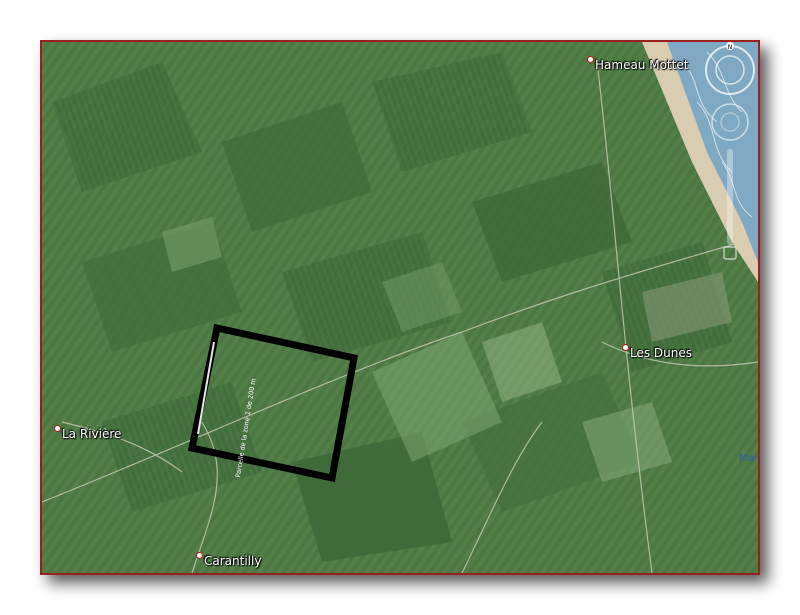 This screenshot has width=800, height=615. What do you see at coordinates (748, 458) in the screenshot?
I see `place-label-mar: Mar` at bounding box center [748, 458].